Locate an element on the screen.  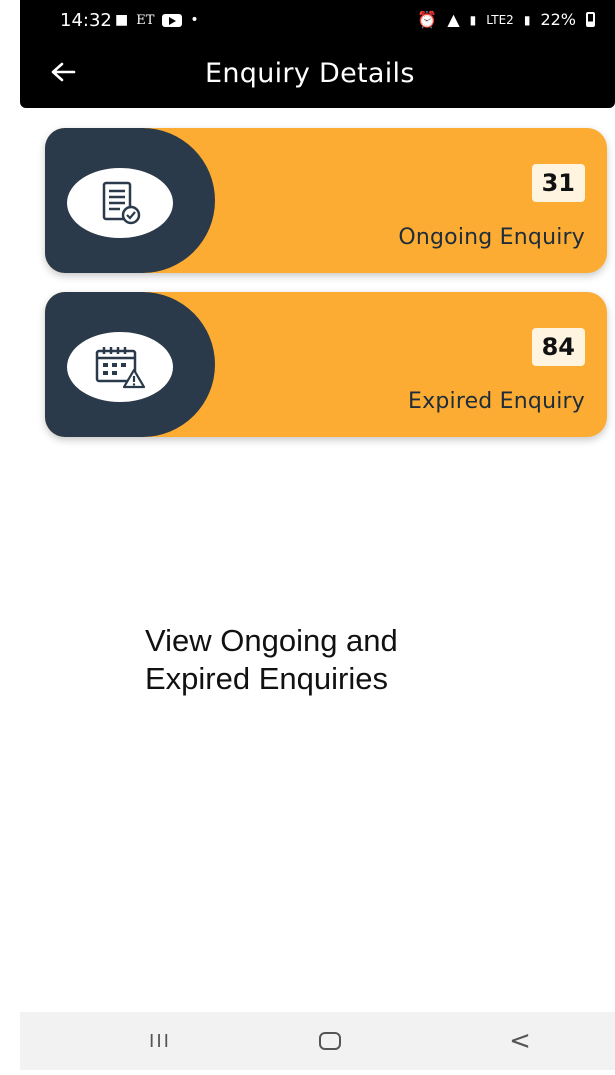
caption-text: View Ongoing and Expired Enquiries is located at coordinates (325, 660).